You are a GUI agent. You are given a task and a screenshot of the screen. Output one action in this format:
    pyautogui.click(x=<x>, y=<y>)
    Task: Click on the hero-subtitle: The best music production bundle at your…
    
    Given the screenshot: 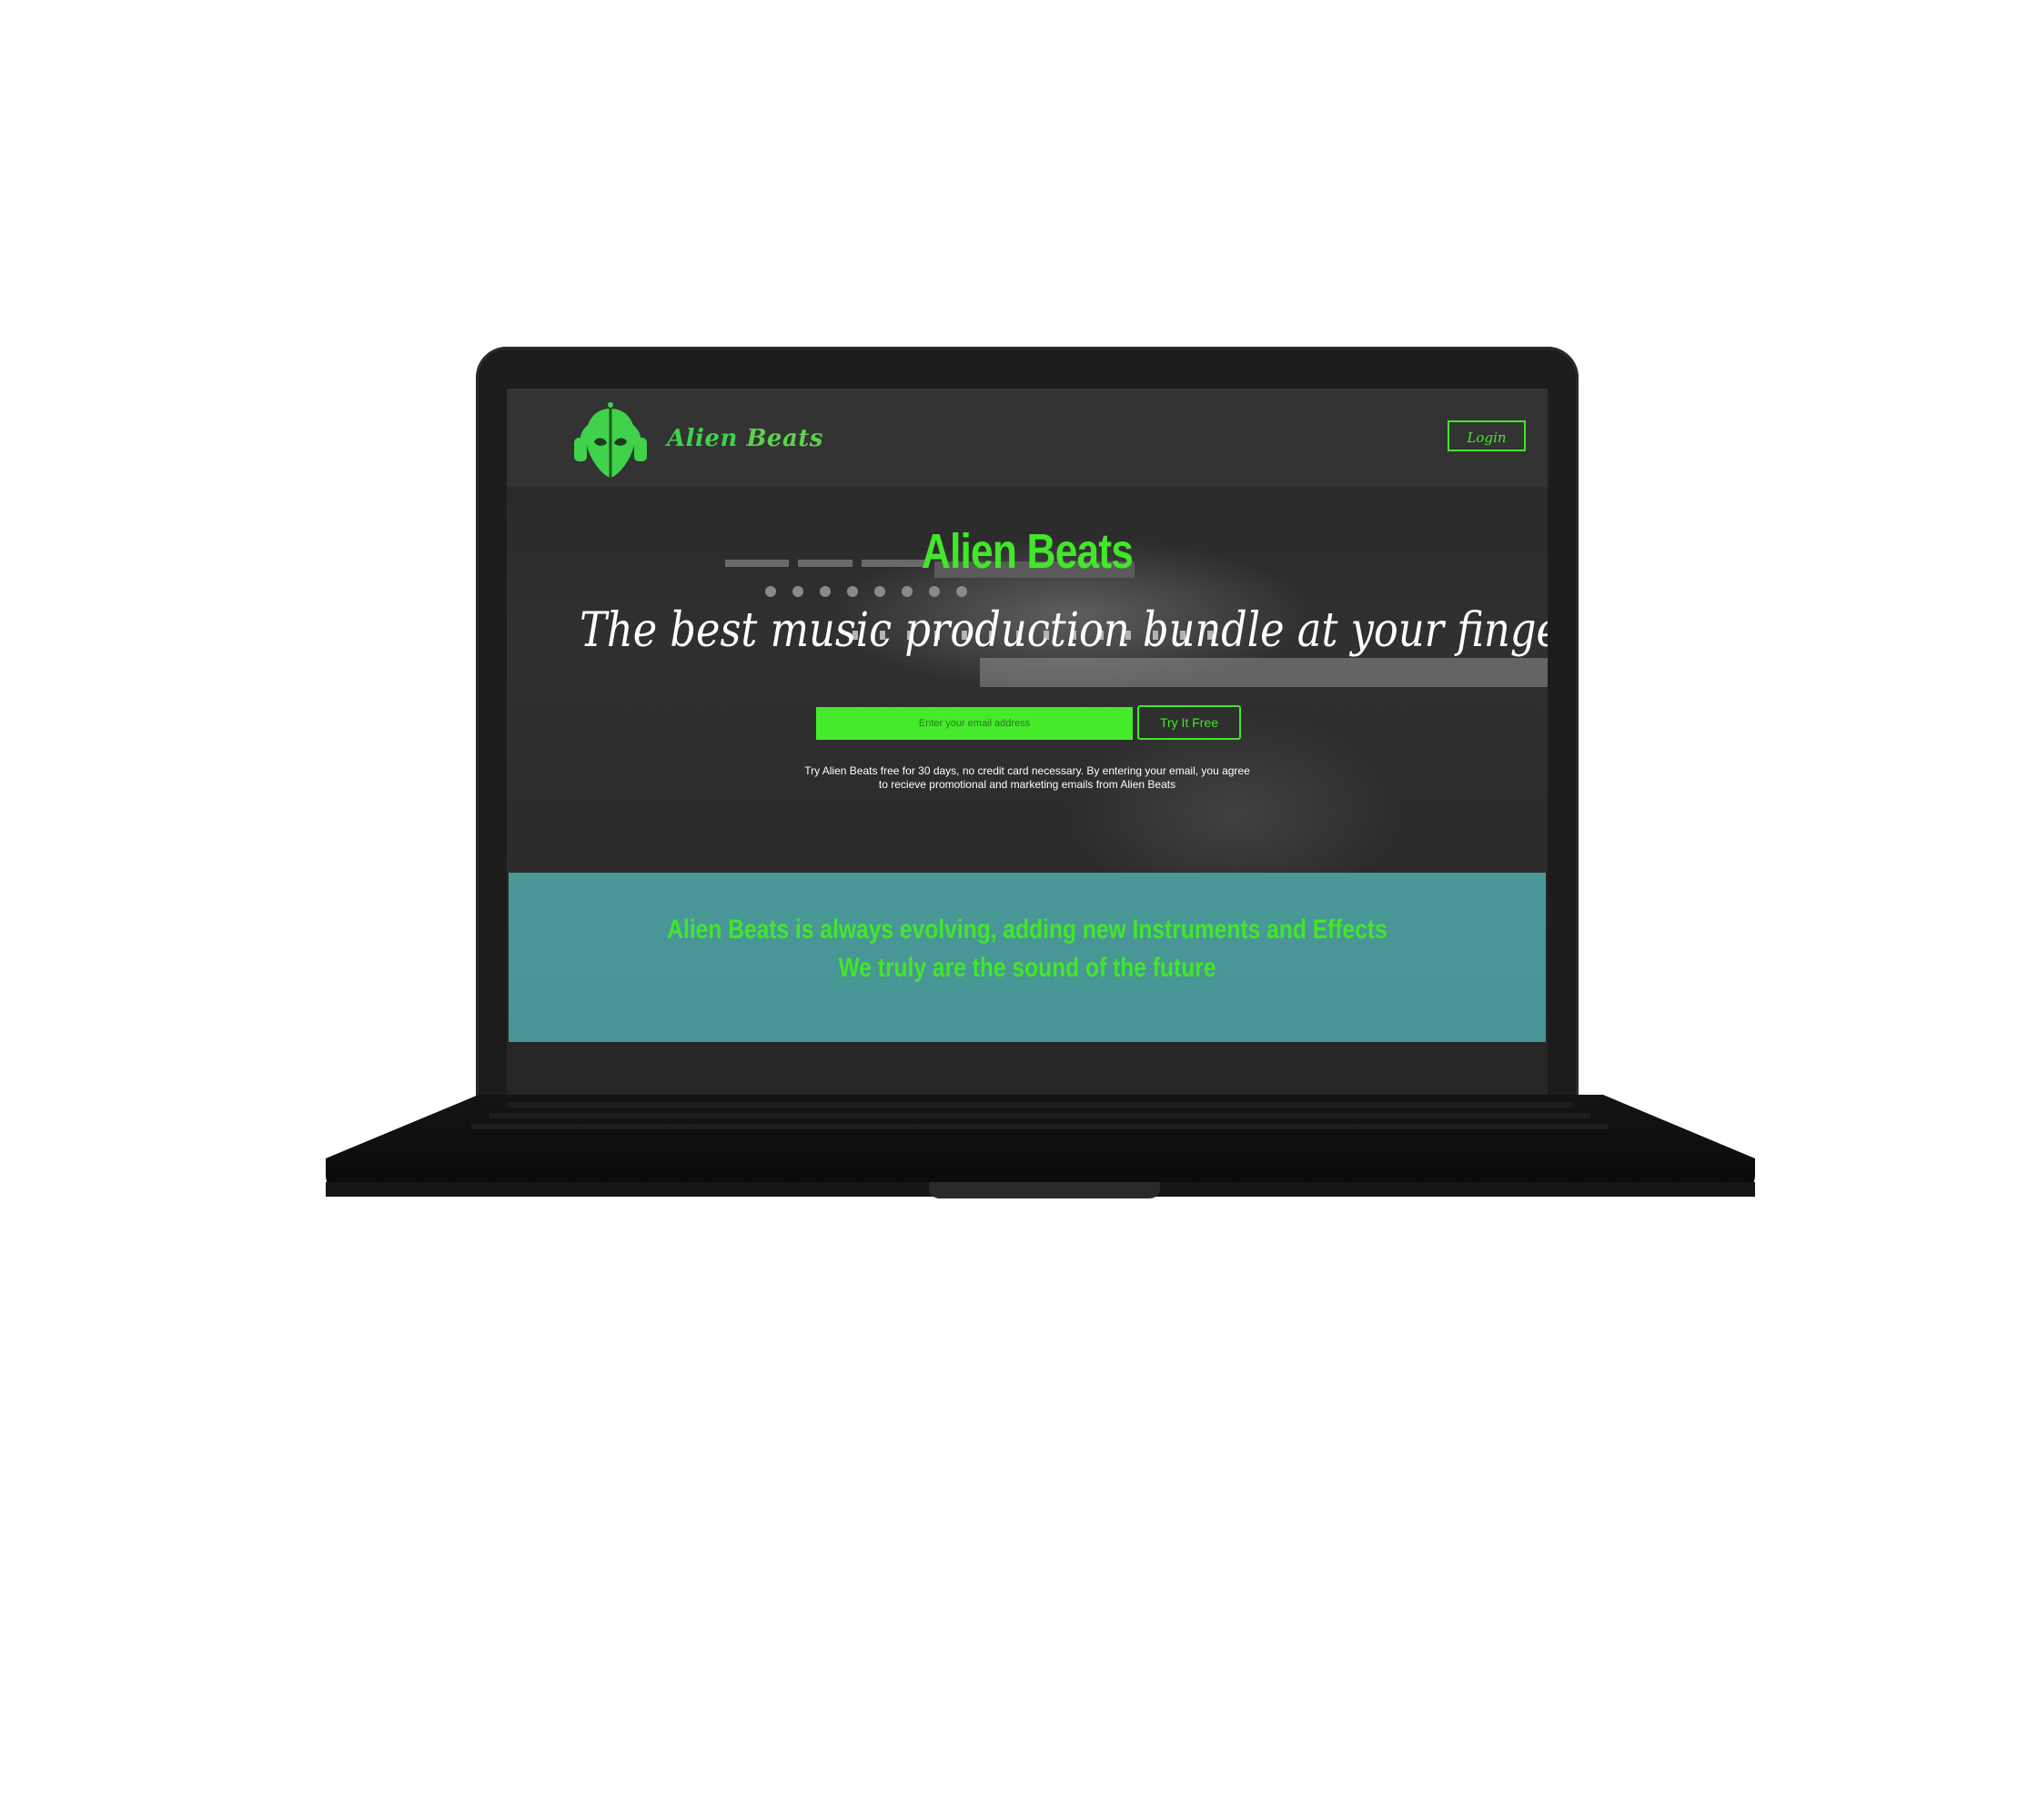 What is the action you would take?
    pyautogui.click(x=1064, y=630)
    